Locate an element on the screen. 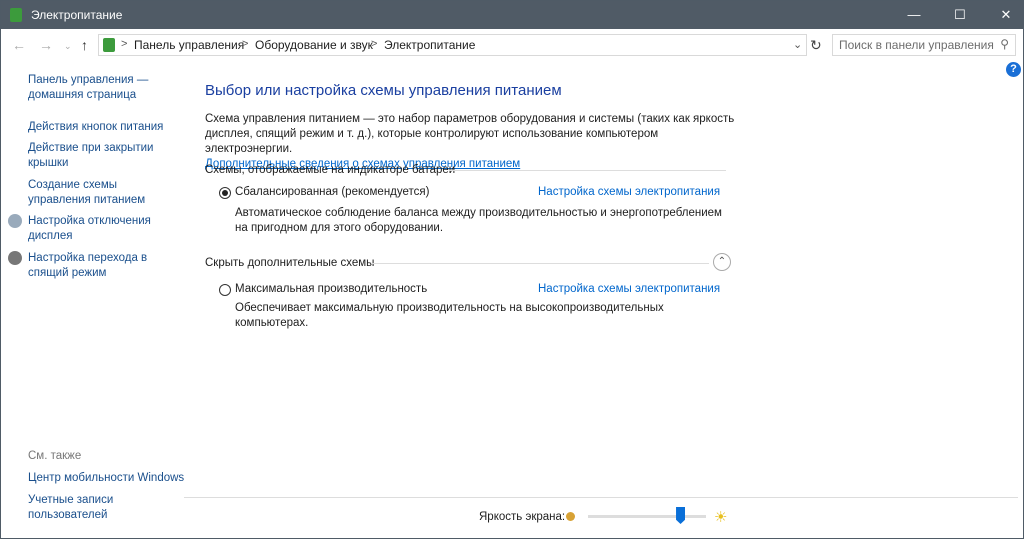 The image size is (1024, 539). title-bar: Электропитание — ☐ ✕ is located at coordinates (512, 15).